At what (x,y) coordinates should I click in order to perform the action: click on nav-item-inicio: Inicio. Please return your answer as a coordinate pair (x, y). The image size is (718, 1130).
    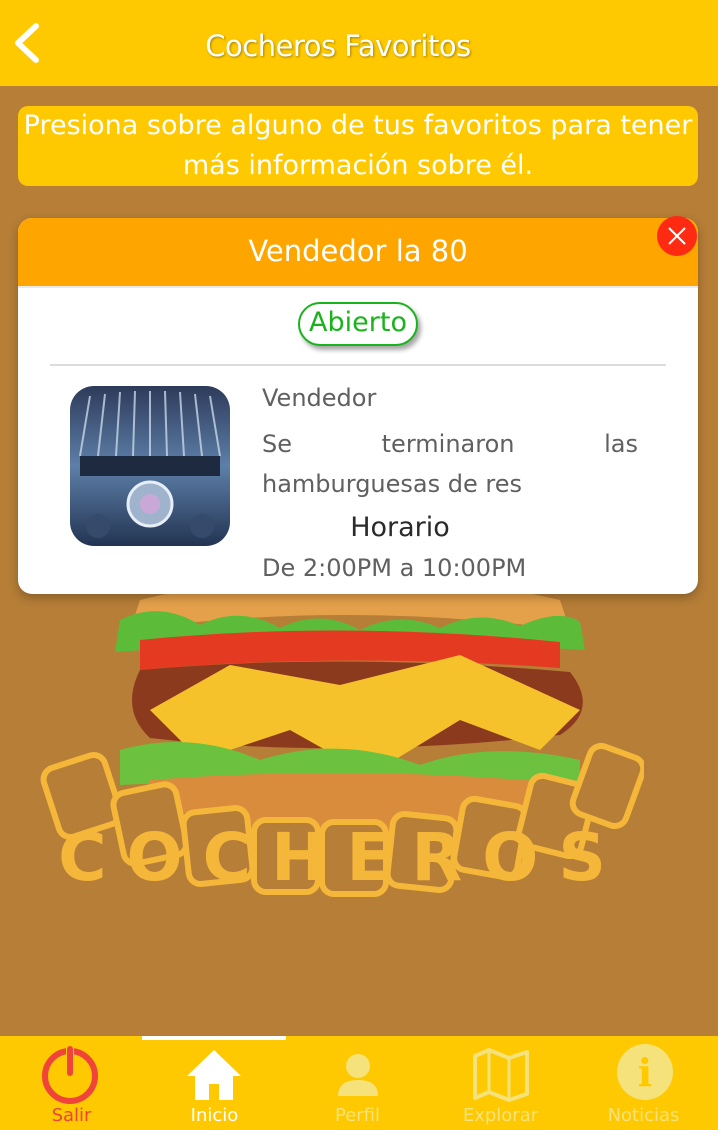
    Looking at the image, I should click on (214, 1083).